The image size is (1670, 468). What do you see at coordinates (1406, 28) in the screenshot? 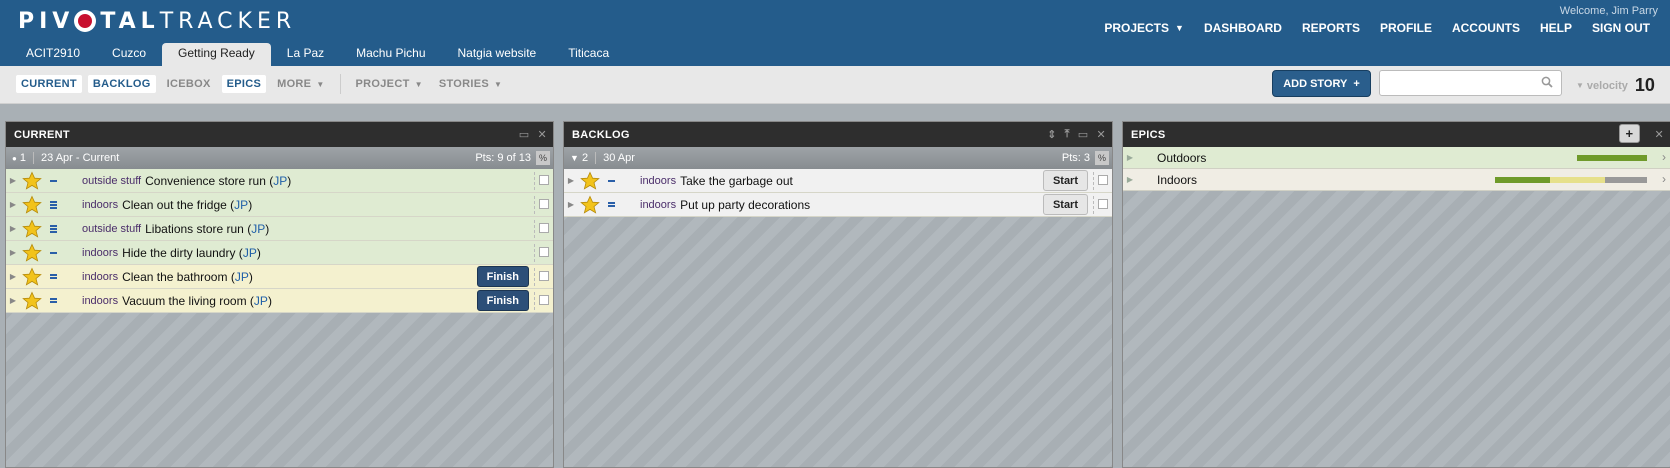
I see `nav-profile: PROFILE` at bounding box center [1406, 28].